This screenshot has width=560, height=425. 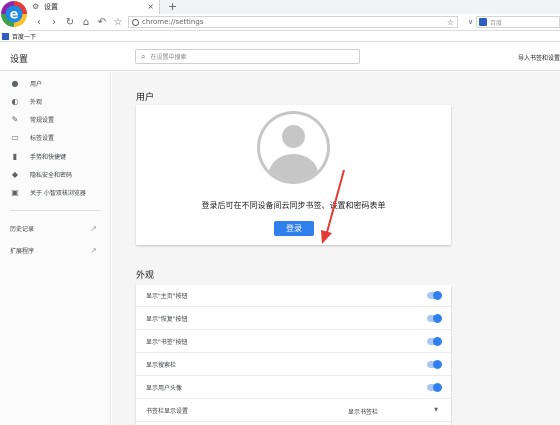 I want to click on sidebar-item-label: 隐私安全和密码, so click(x=51, y=175).